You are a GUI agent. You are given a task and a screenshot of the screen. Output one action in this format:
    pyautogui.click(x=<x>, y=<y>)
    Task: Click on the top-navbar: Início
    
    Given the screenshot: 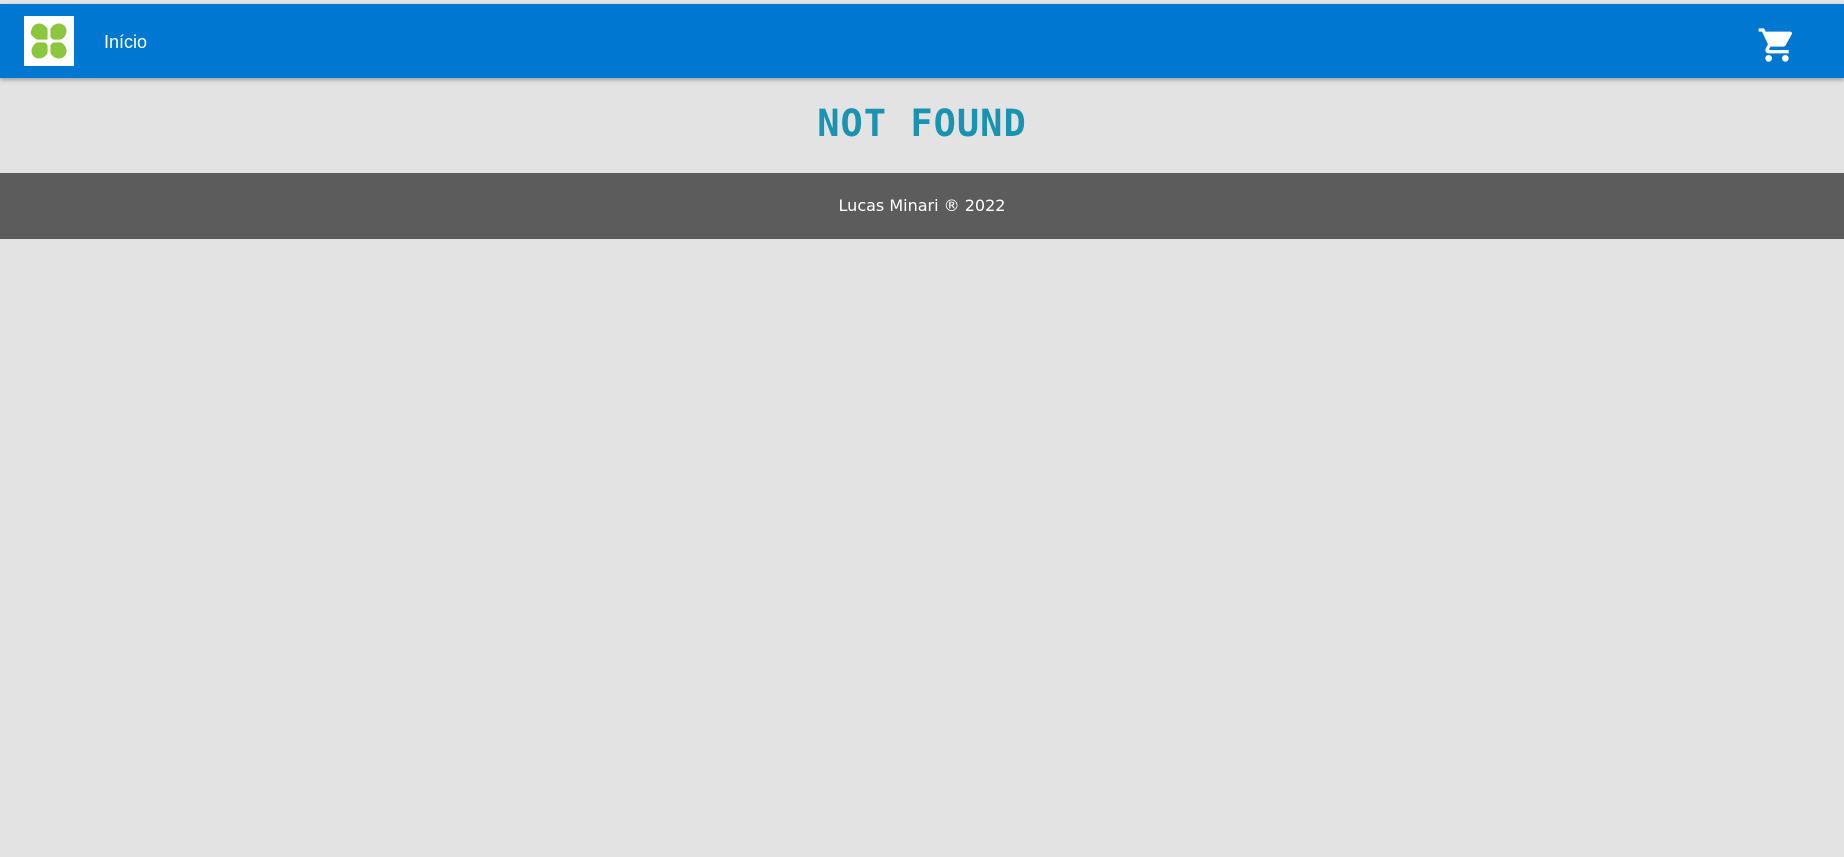 What is the action you would take?
    pyautogui.click(x=922, y=41)
    